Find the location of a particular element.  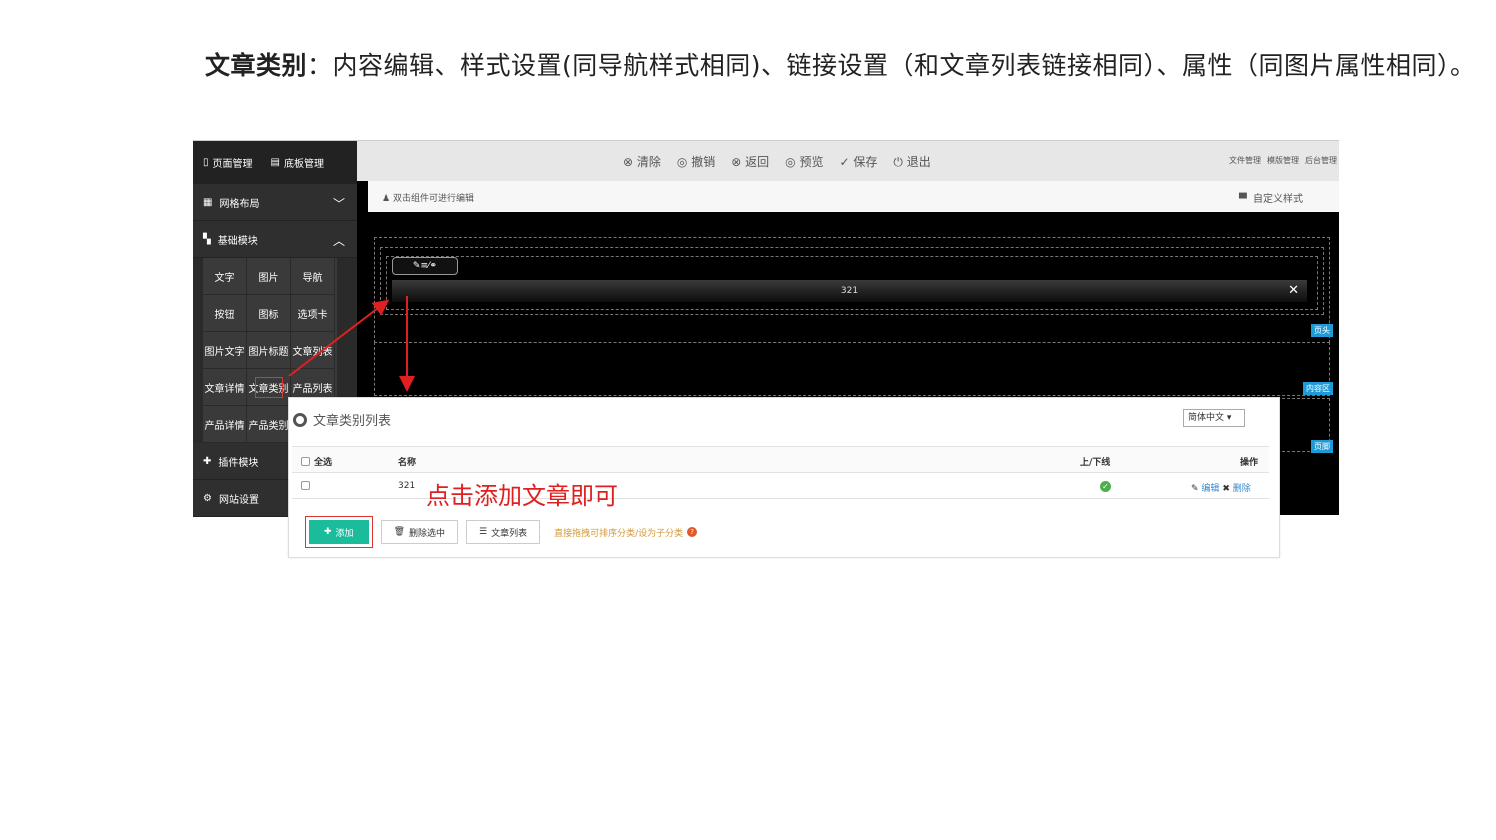

toolbar-actions: ⊗ 清除 ◎ 撤销 ⊗ 返回 ◎ 预览 ✓ 保存 ⏻ 退出 is located at coordinates (777, 161).